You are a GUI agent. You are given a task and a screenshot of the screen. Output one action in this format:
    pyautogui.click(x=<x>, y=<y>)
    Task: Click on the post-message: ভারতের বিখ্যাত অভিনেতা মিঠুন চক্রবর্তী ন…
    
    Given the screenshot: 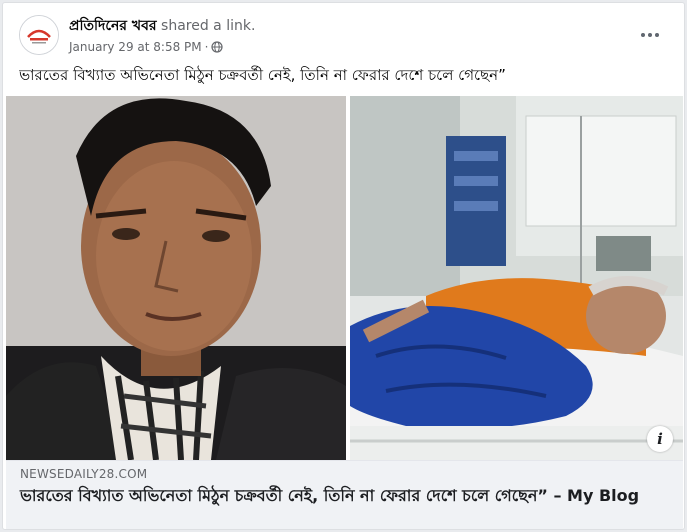 What is the action you would take?
    pyautogui.click(x=262, y=75)
    